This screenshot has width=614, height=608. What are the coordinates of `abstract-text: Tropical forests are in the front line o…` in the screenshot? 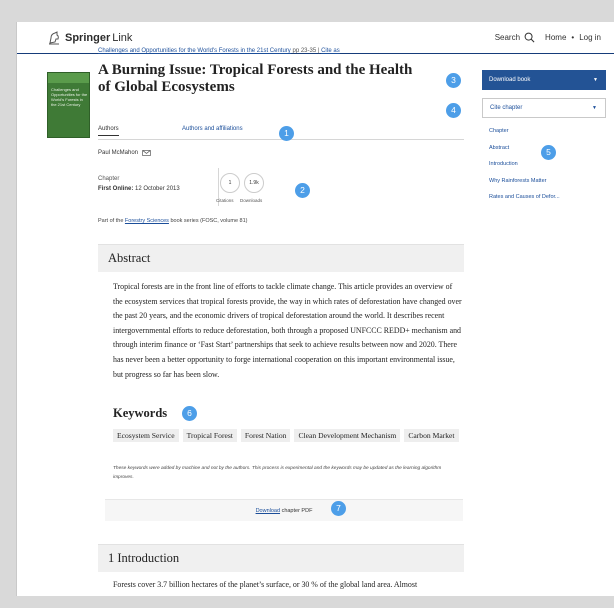 It's located at (287, 330).